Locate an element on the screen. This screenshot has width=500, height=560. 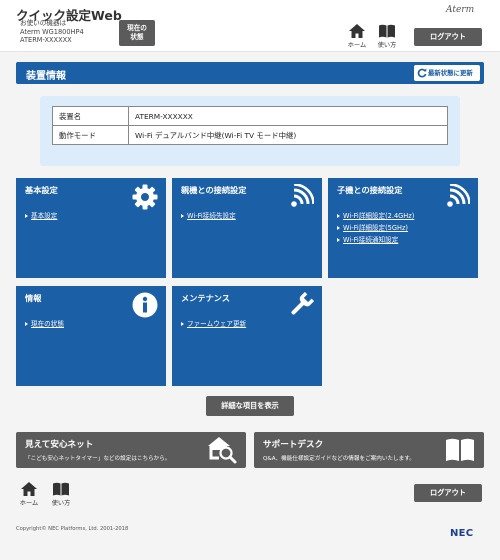
link-wifi-connection-target: Wi-Fi接続先設定 is located at coordinates (208, 216).